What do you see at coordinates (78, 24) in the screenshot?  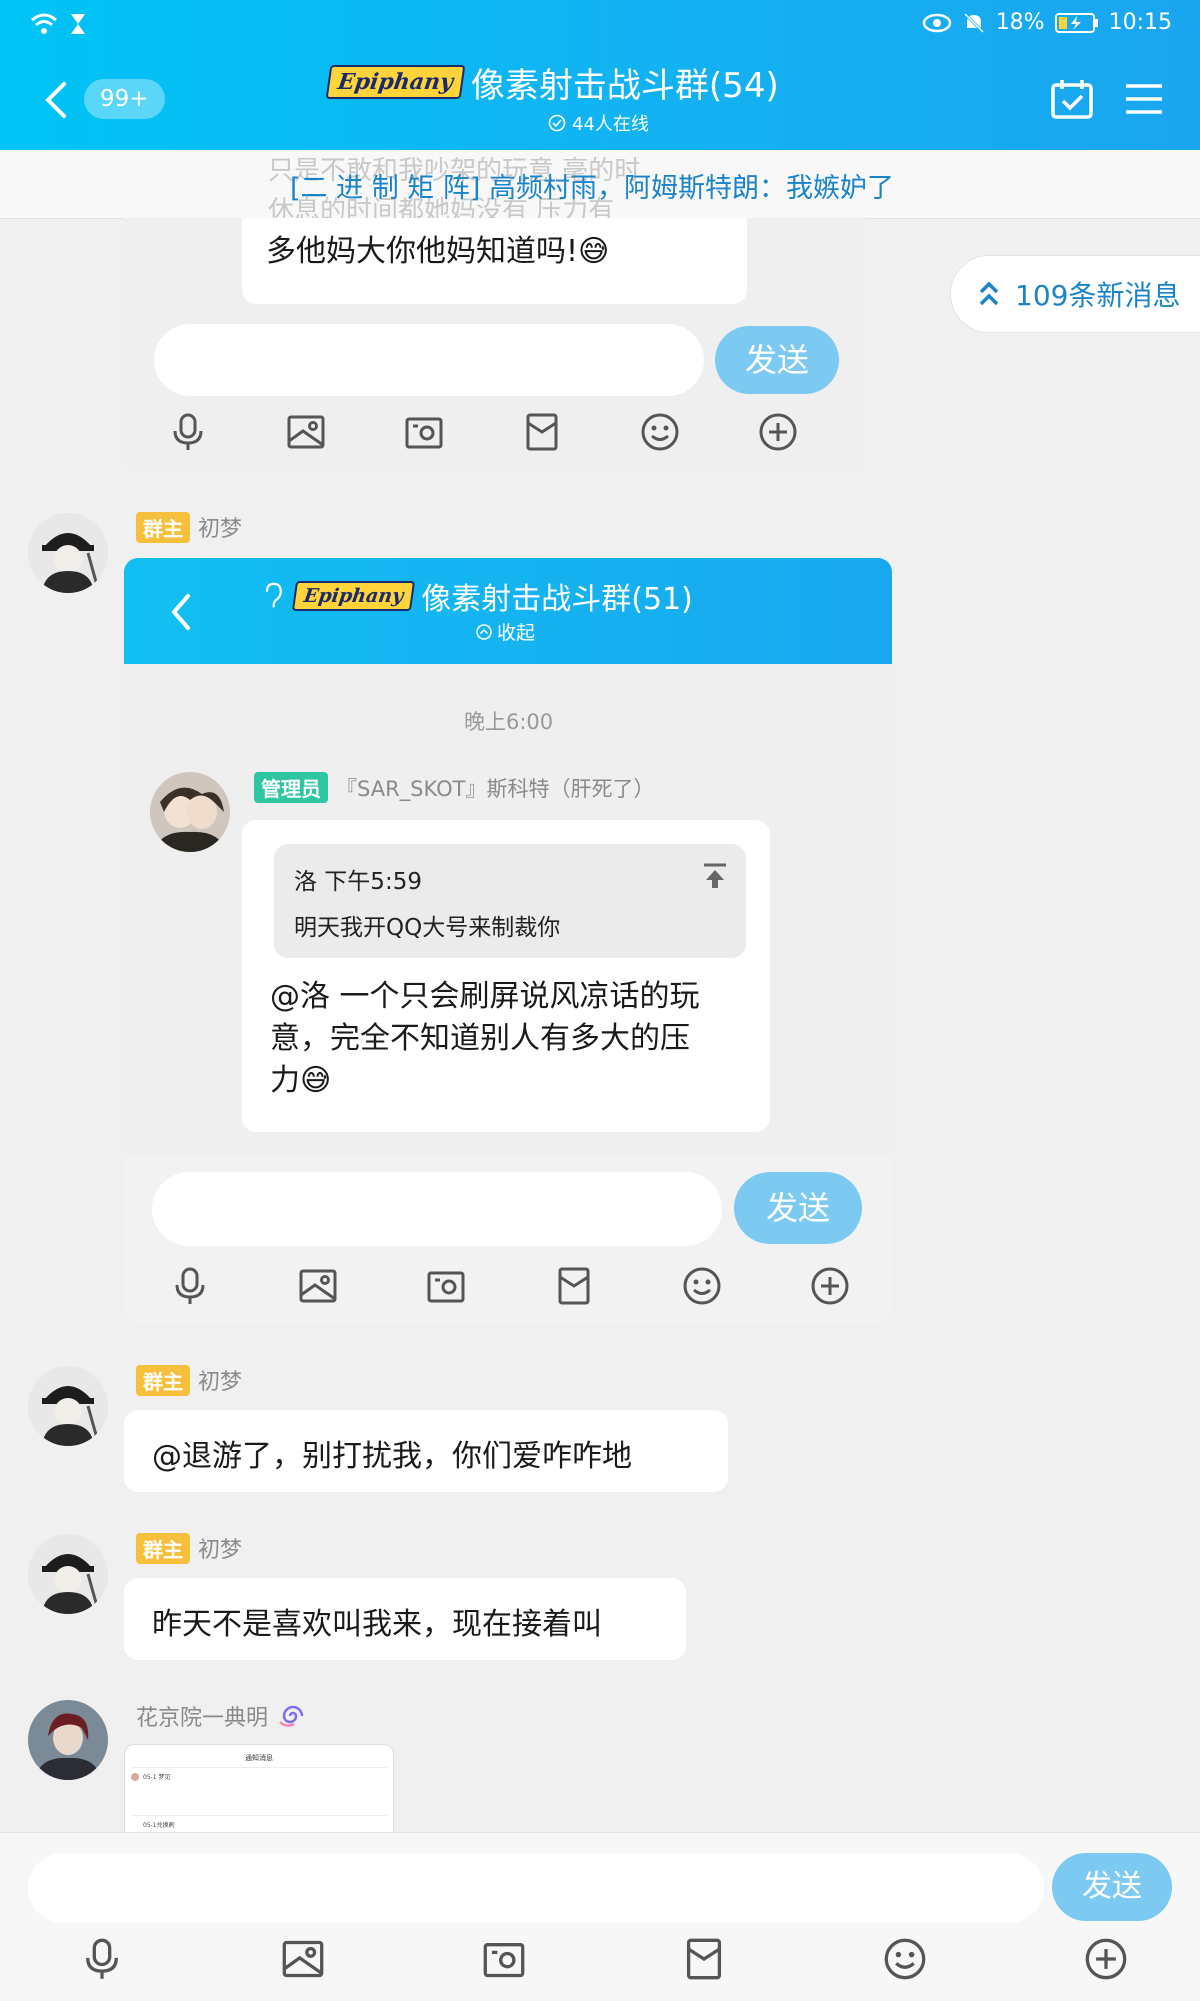 I see `hourglass-icon` at bounding box center [78, 24].